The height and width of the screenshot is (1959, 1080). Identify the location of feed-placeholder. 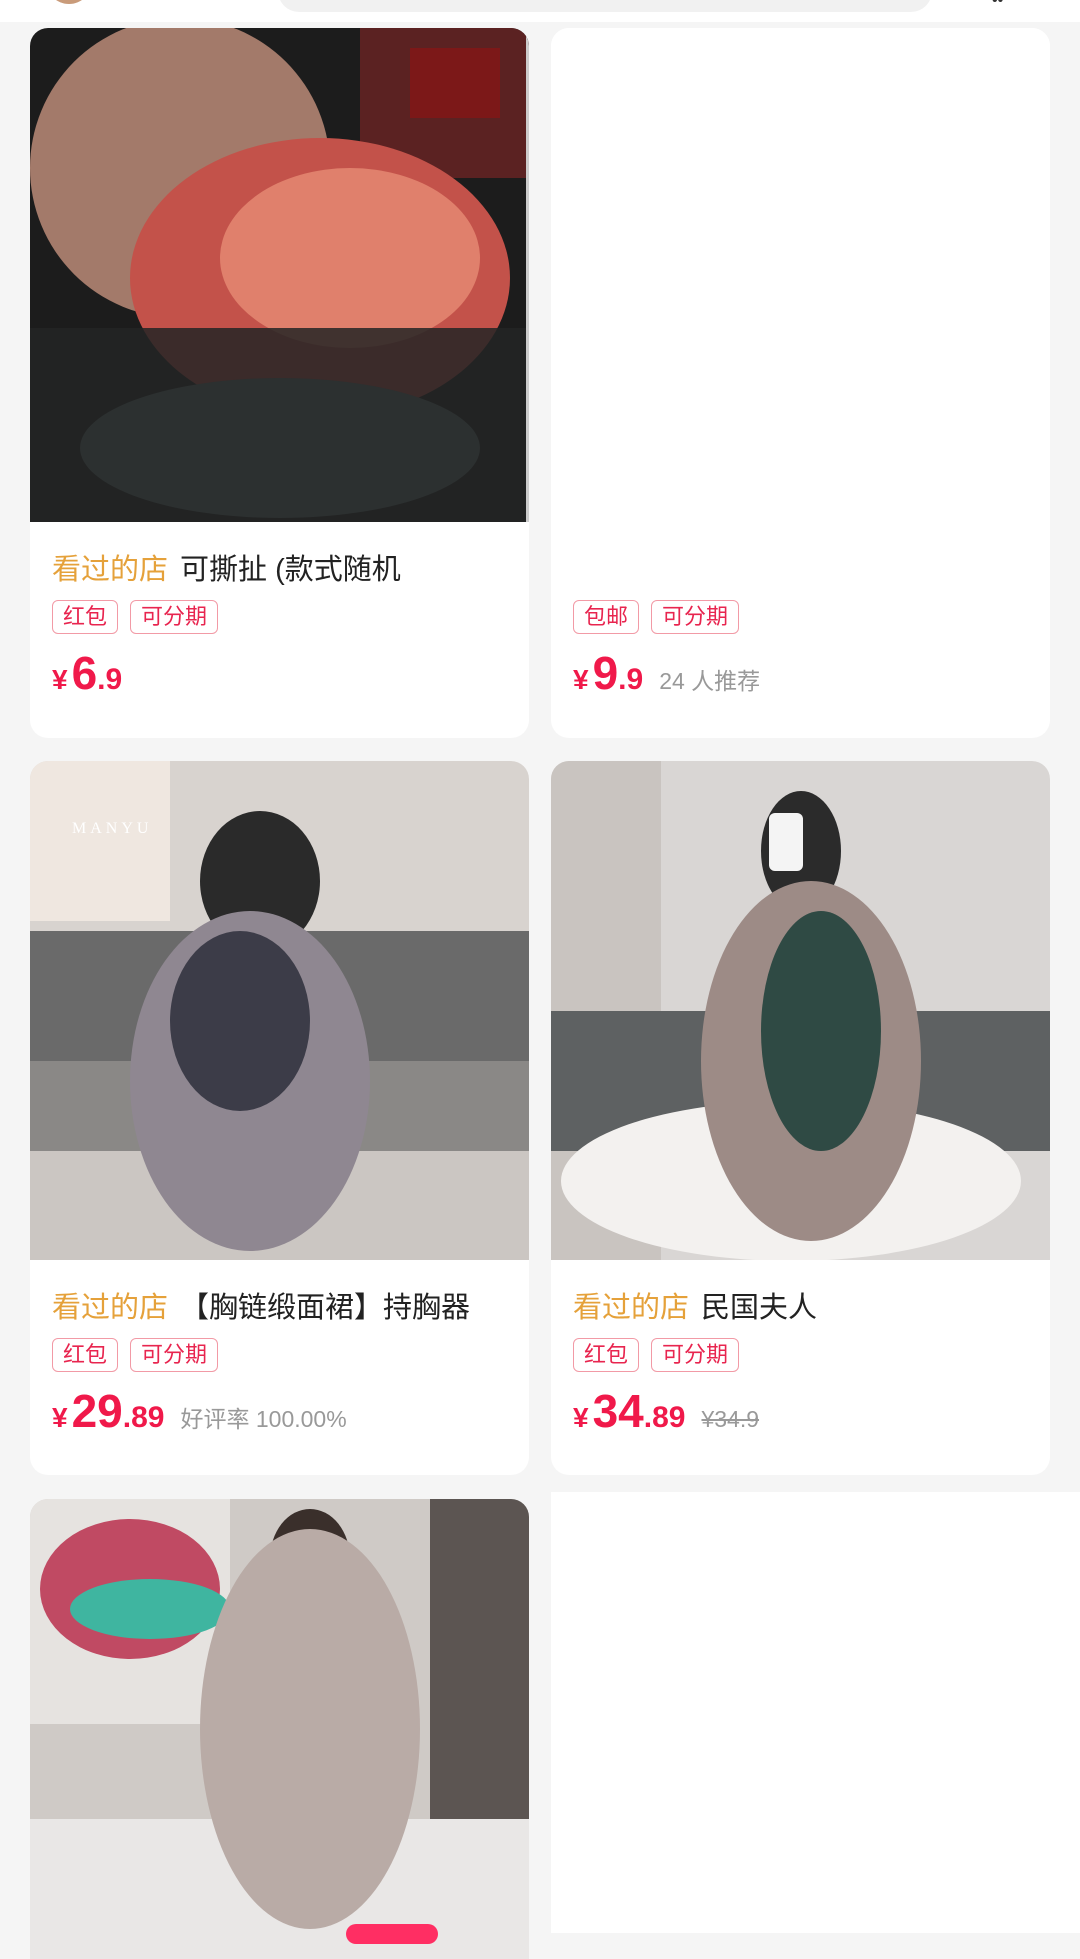
(815, 1712).